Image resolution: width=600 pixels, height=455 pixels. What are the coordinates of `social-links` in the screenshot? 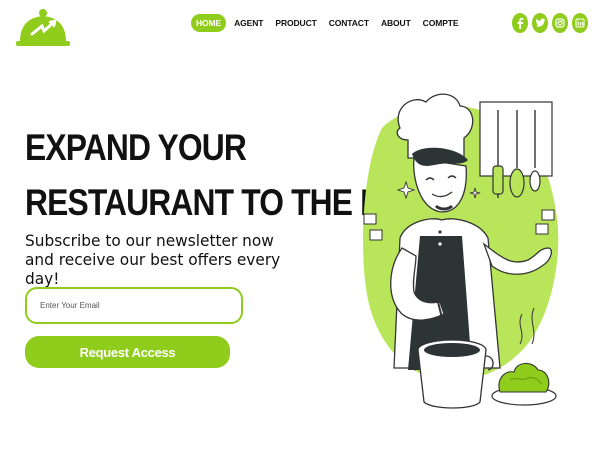 It's located at (550, 23).